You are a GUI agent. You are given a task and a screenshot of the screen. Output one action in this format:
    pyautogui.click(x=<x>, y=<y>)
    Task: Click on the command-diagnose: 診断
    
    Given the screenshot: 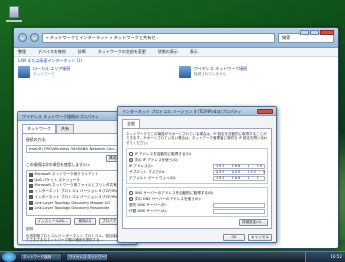 What is the action you would take?
    pyautogui.click(x=82, y=52)
    